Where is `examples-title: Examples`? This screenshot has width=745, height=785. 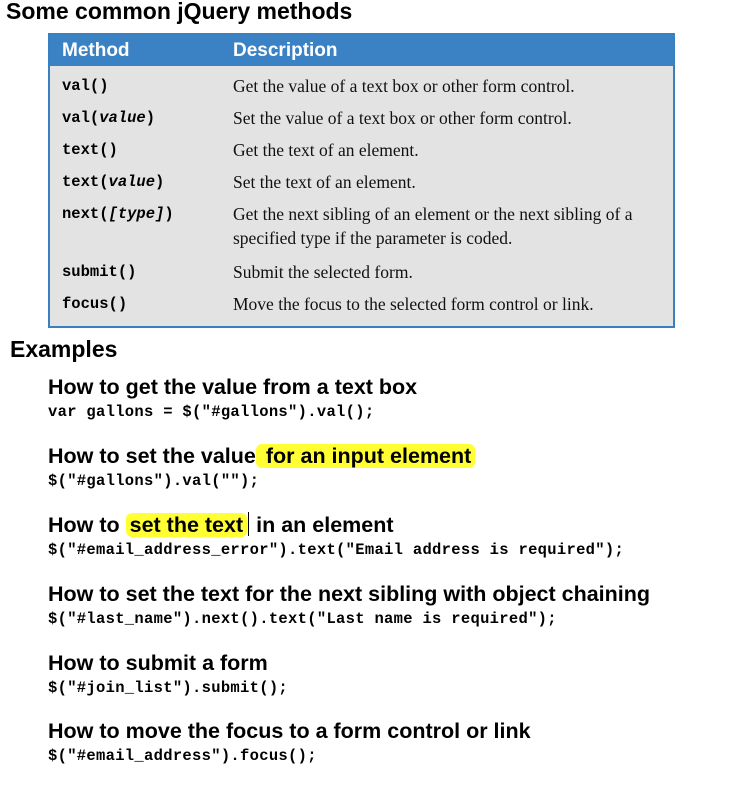
examples-title: Examples is located at coordinates (64, 349).